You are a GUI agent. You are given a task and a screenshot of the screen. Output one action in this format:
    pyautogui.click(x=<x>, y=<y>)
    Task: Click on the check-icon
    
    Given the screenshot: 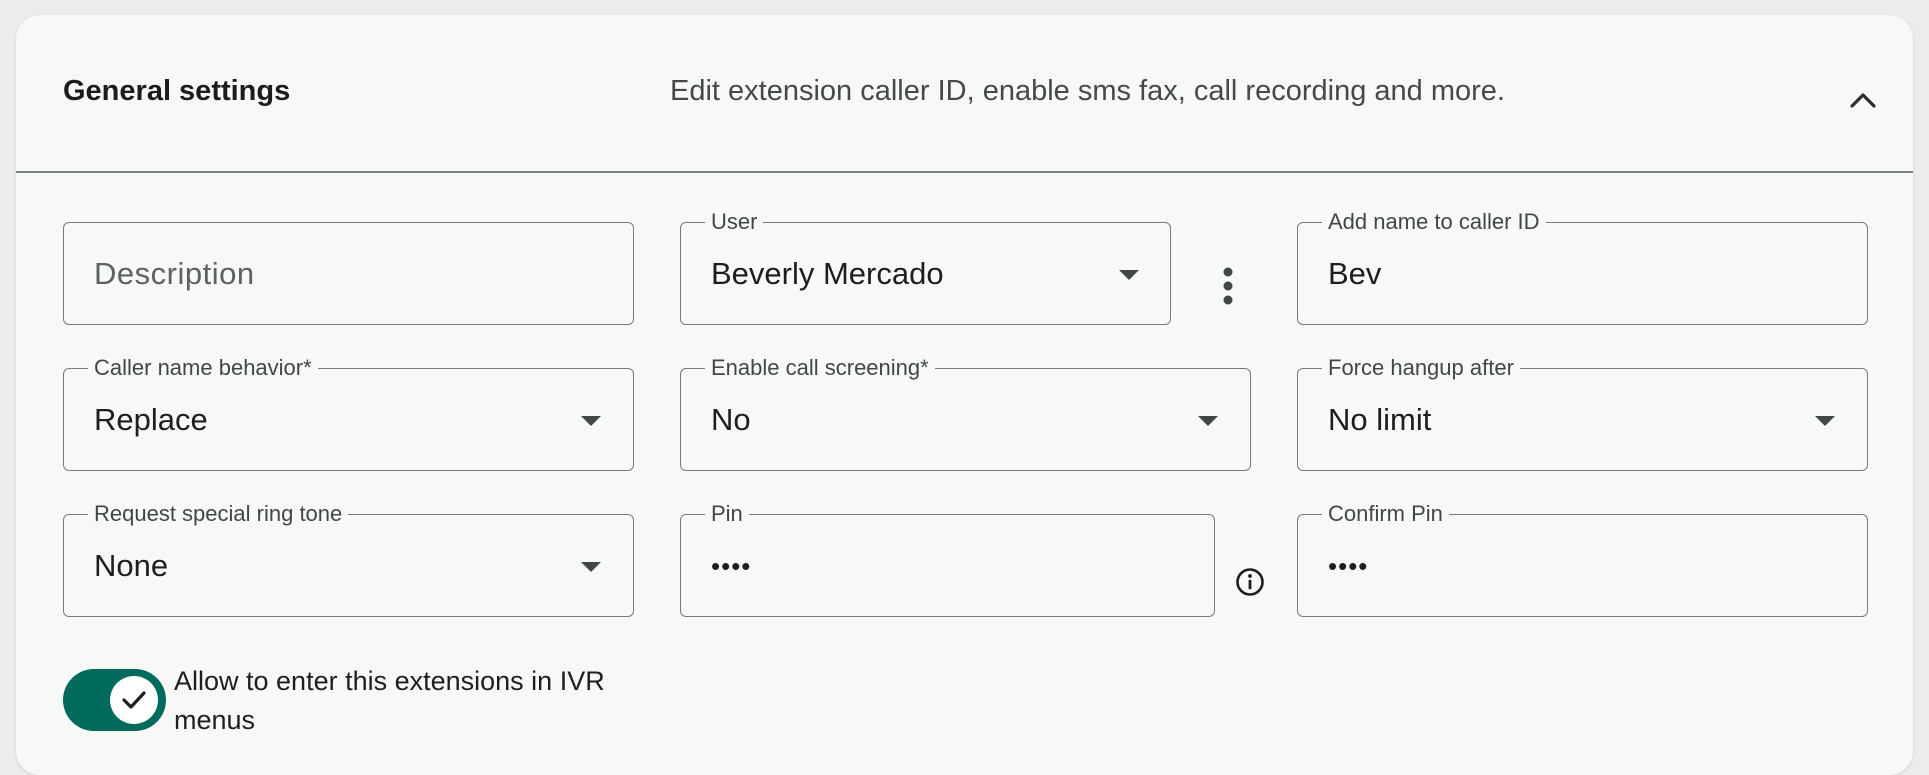 What is the action you would take?
    pyautogui.click(x=134, y=700)
    